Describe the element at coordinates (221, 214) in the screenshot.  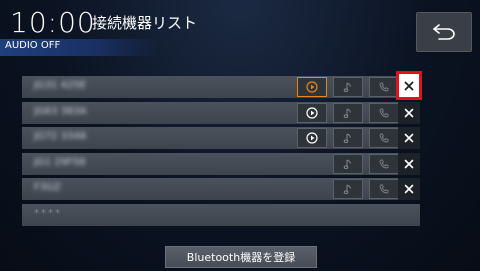
I see `empty-device-slot: ****` at that location.